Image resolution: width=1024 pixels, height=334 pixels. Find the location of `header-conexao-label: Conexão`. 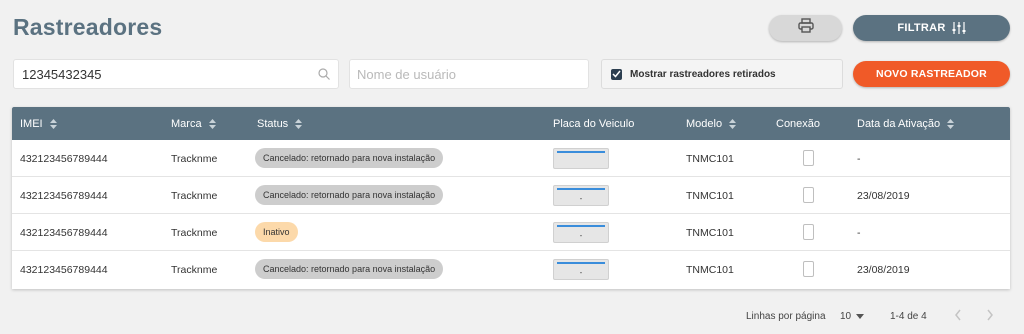

header-conexao-label: Conexão is located at coordinates (798, 124).